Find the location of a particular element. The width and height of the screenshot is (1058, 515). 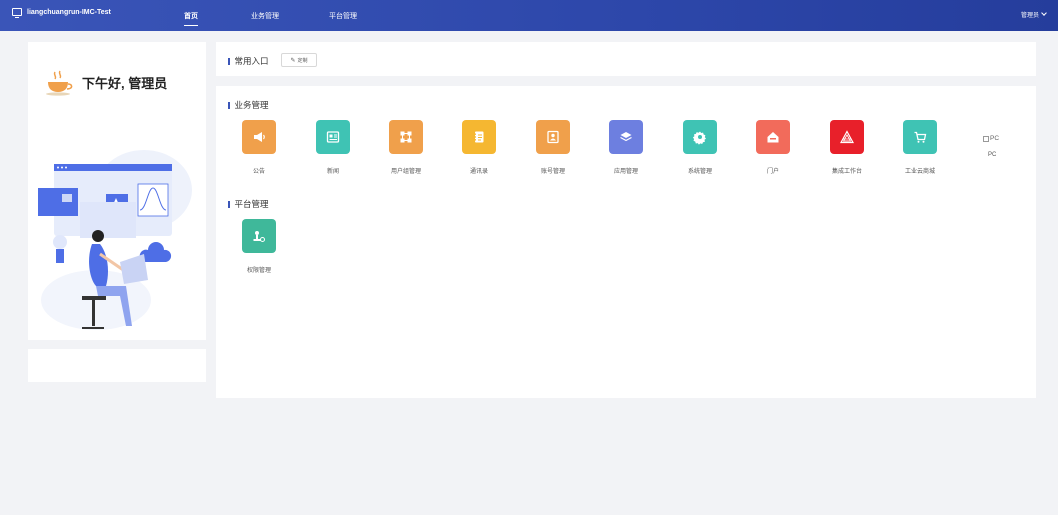

app-announcement: 公告 is located at coordinates (259, 147).